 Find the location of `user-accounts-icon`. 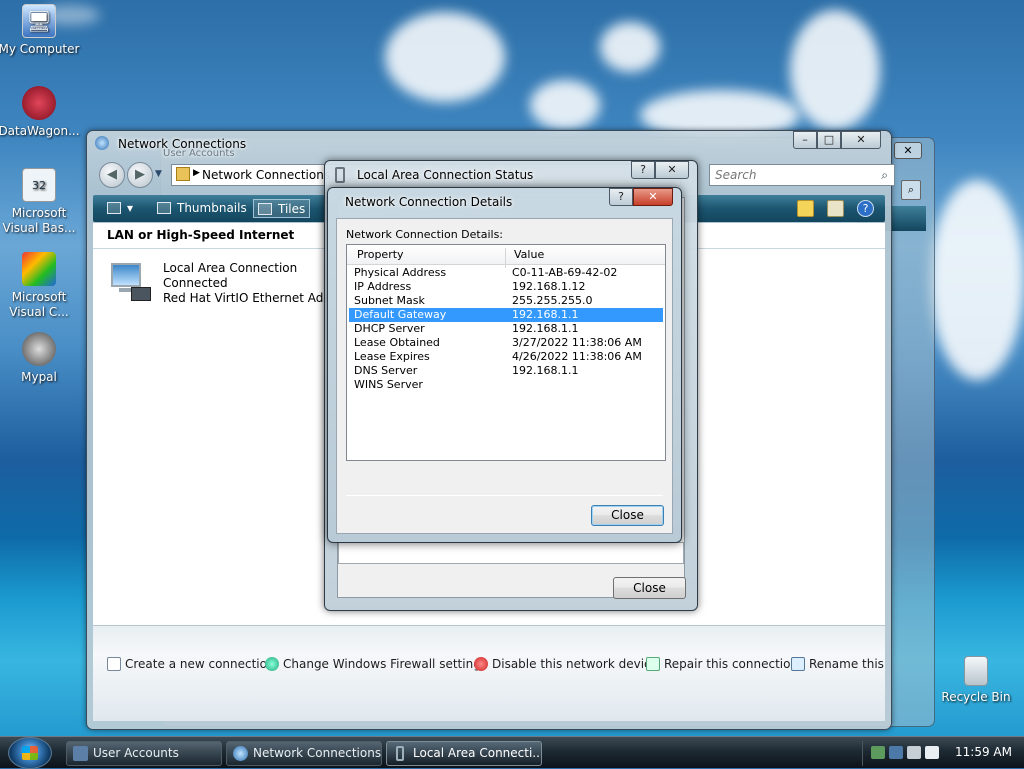

user-accounts-icon is located at coordinates (80, 753).